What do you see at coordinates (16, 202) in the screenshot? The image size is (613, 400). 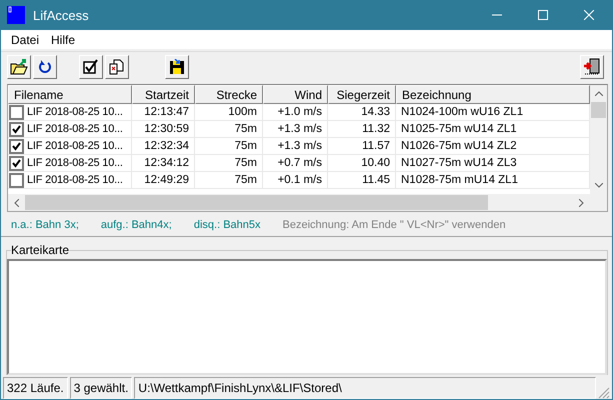 I see `scroll-left-icon` at bounding box center [16, 202].